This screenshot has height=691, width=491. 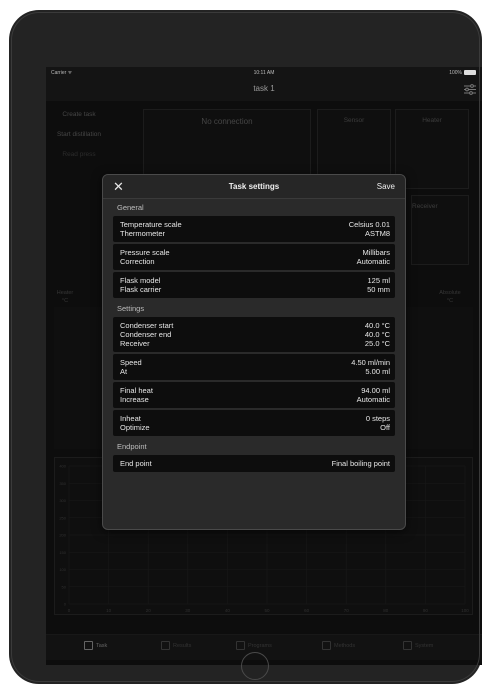 I want to click on section-title: Endpoint, so click(x=132, y=446).